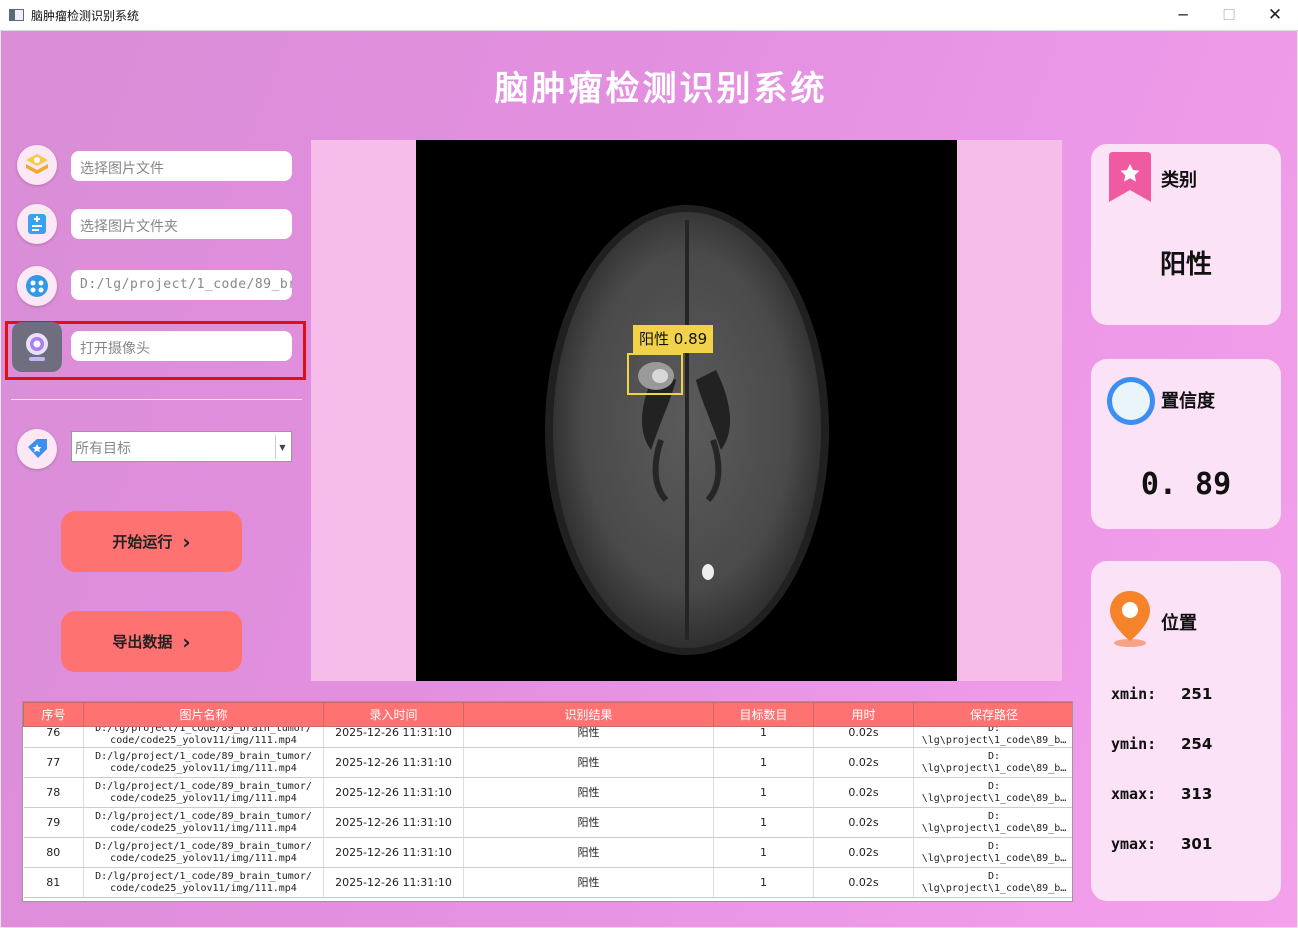  I want to click on image-file-icon, so click(37, 165).